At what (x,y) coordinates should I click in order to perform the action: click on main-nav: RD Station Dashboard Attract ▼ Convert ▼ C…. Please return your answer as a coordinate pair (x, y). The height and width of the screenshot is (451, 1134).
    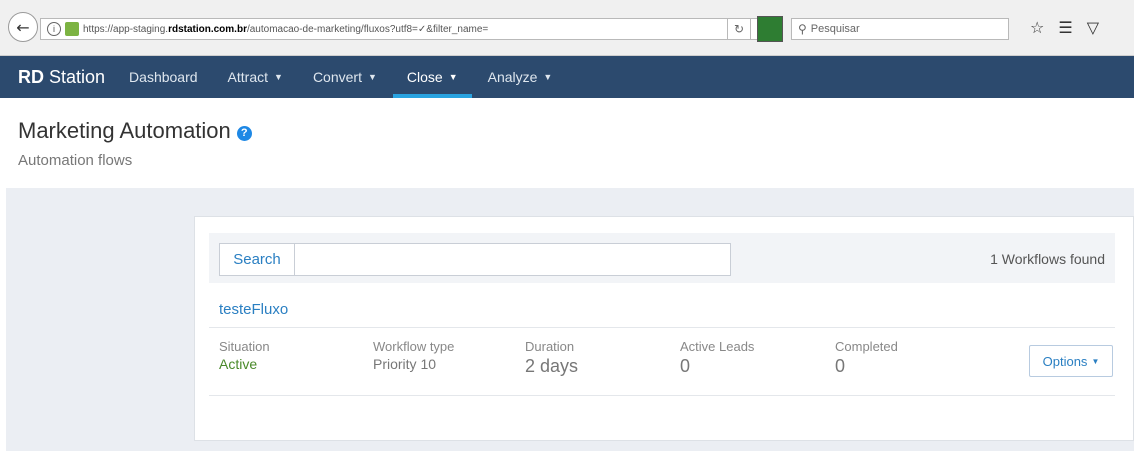
    Looking at the image, I should click on (567, 77).